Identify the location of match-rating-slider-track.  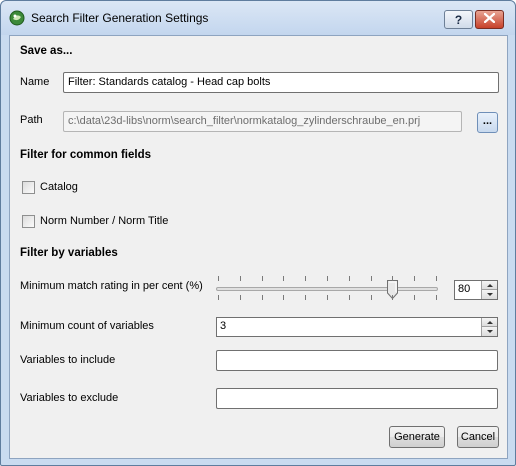
(327, 289).